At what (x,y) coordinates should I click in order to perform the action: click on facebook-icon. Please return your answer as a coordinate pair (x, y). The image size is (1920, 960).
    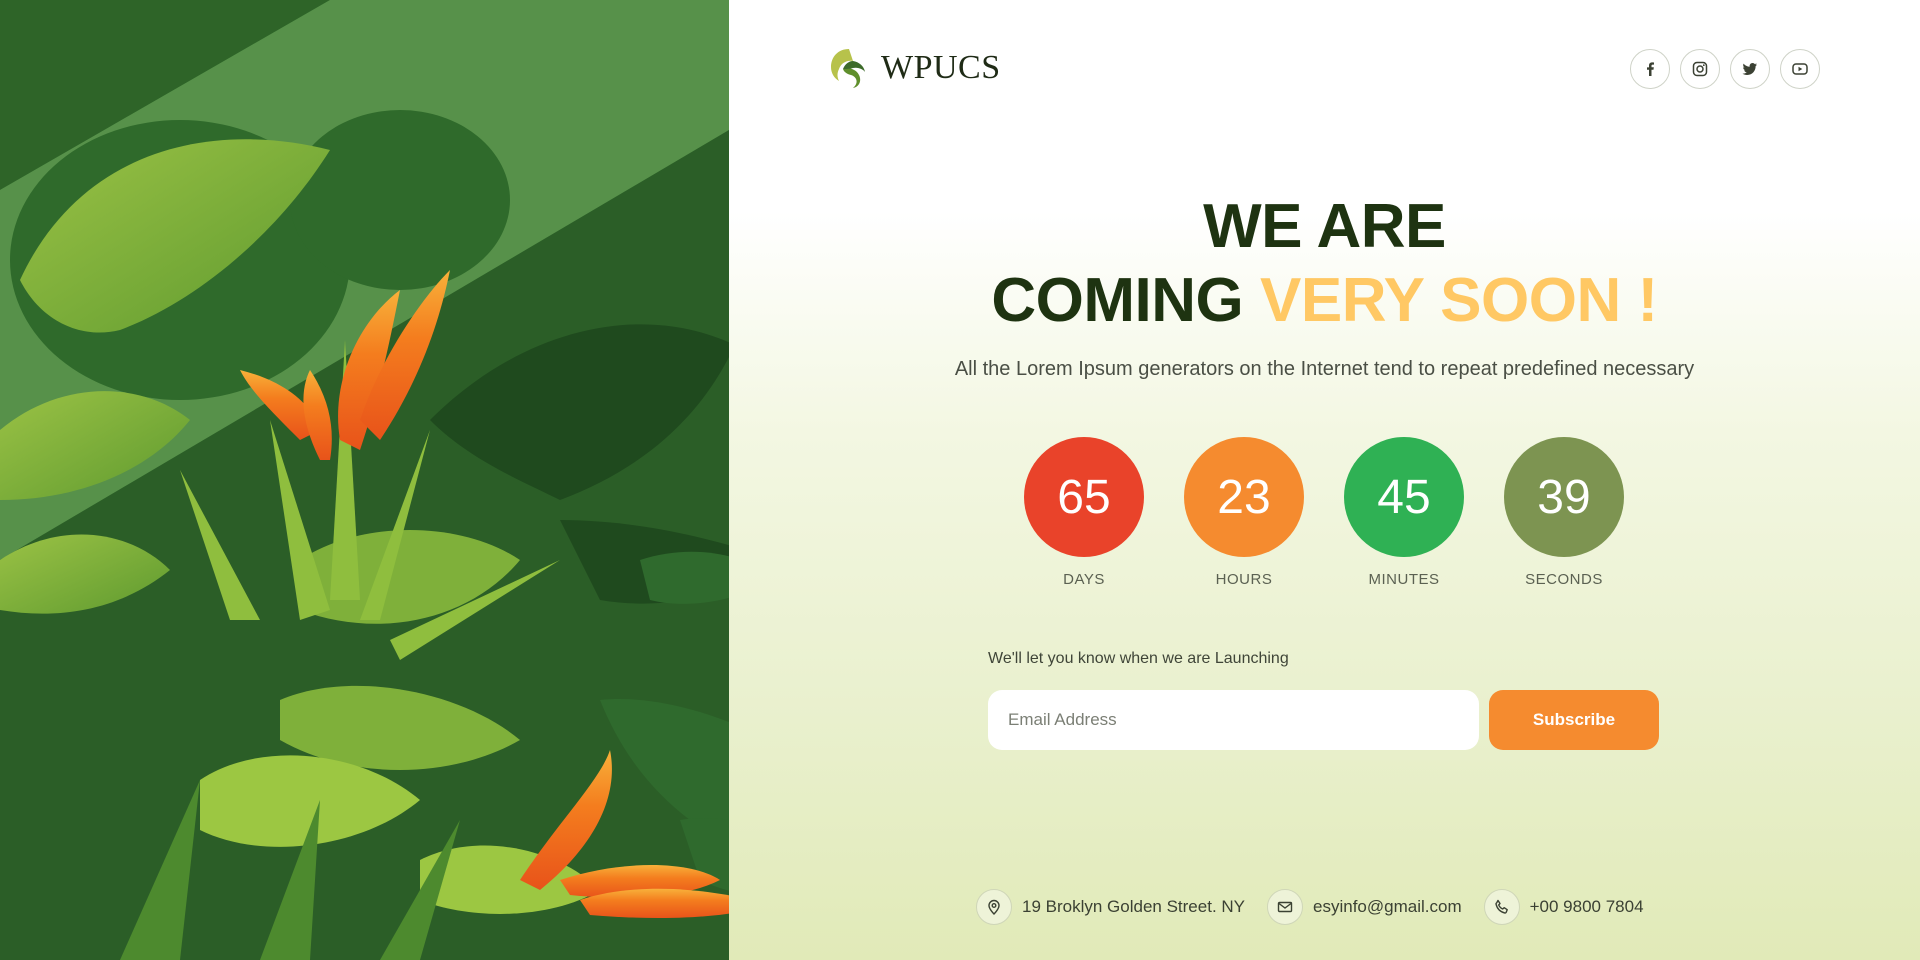
    Looking at the image, I should click on (1650, 69).